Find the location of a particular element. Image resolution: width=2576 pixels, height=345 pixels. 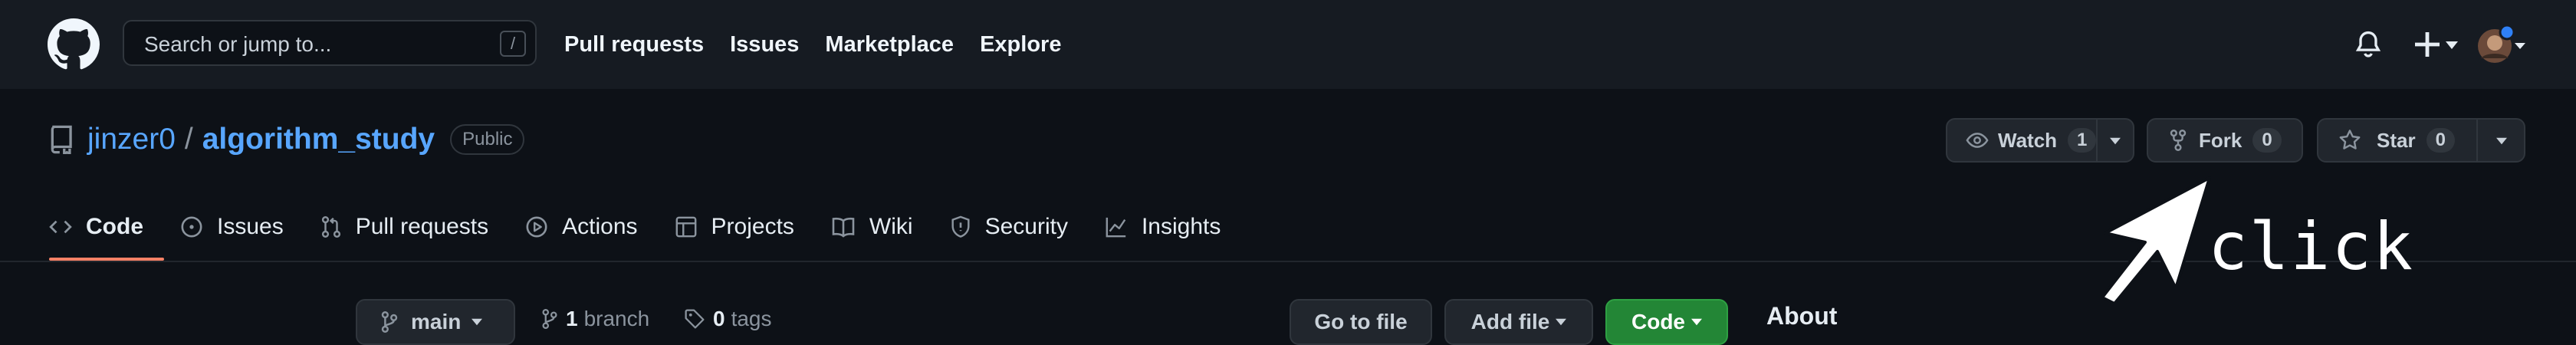

tab-wiki-label: Wiki is located at coordinates (891, 227).